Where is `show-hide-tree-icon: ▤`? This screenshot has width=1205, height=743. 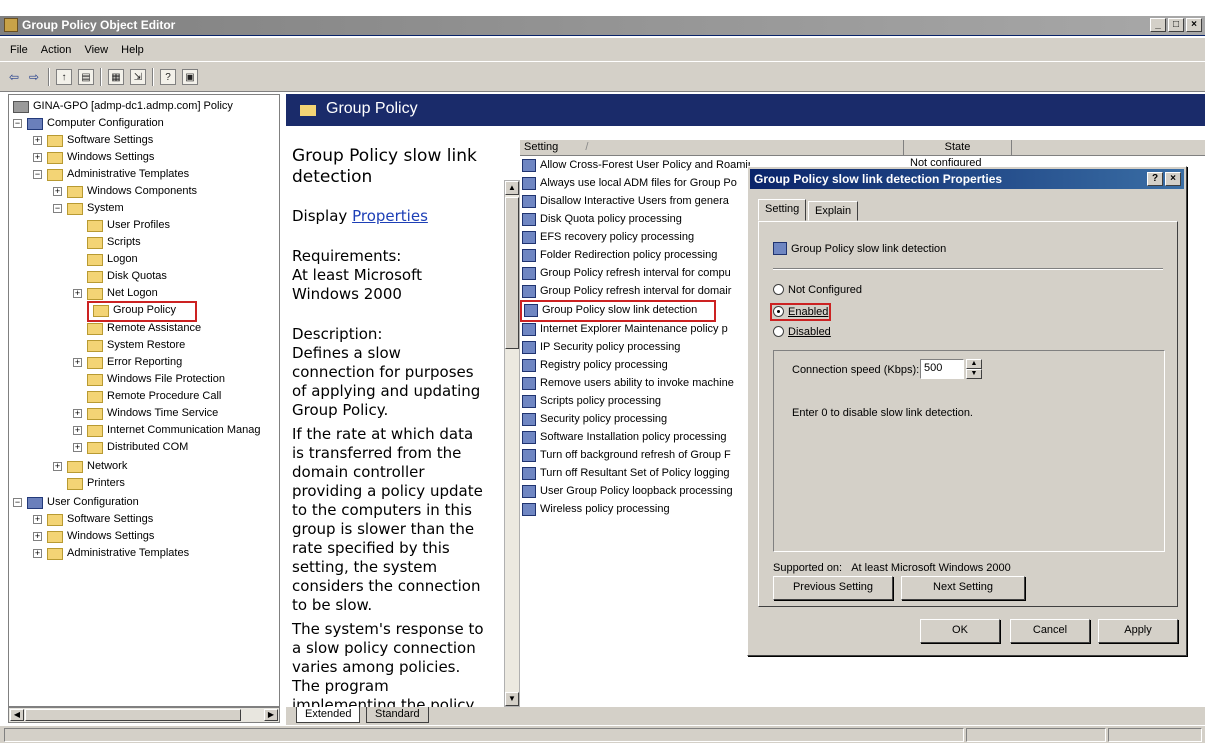
show-hide-tree-icon: ▤ is located at coordinates (86, 77).